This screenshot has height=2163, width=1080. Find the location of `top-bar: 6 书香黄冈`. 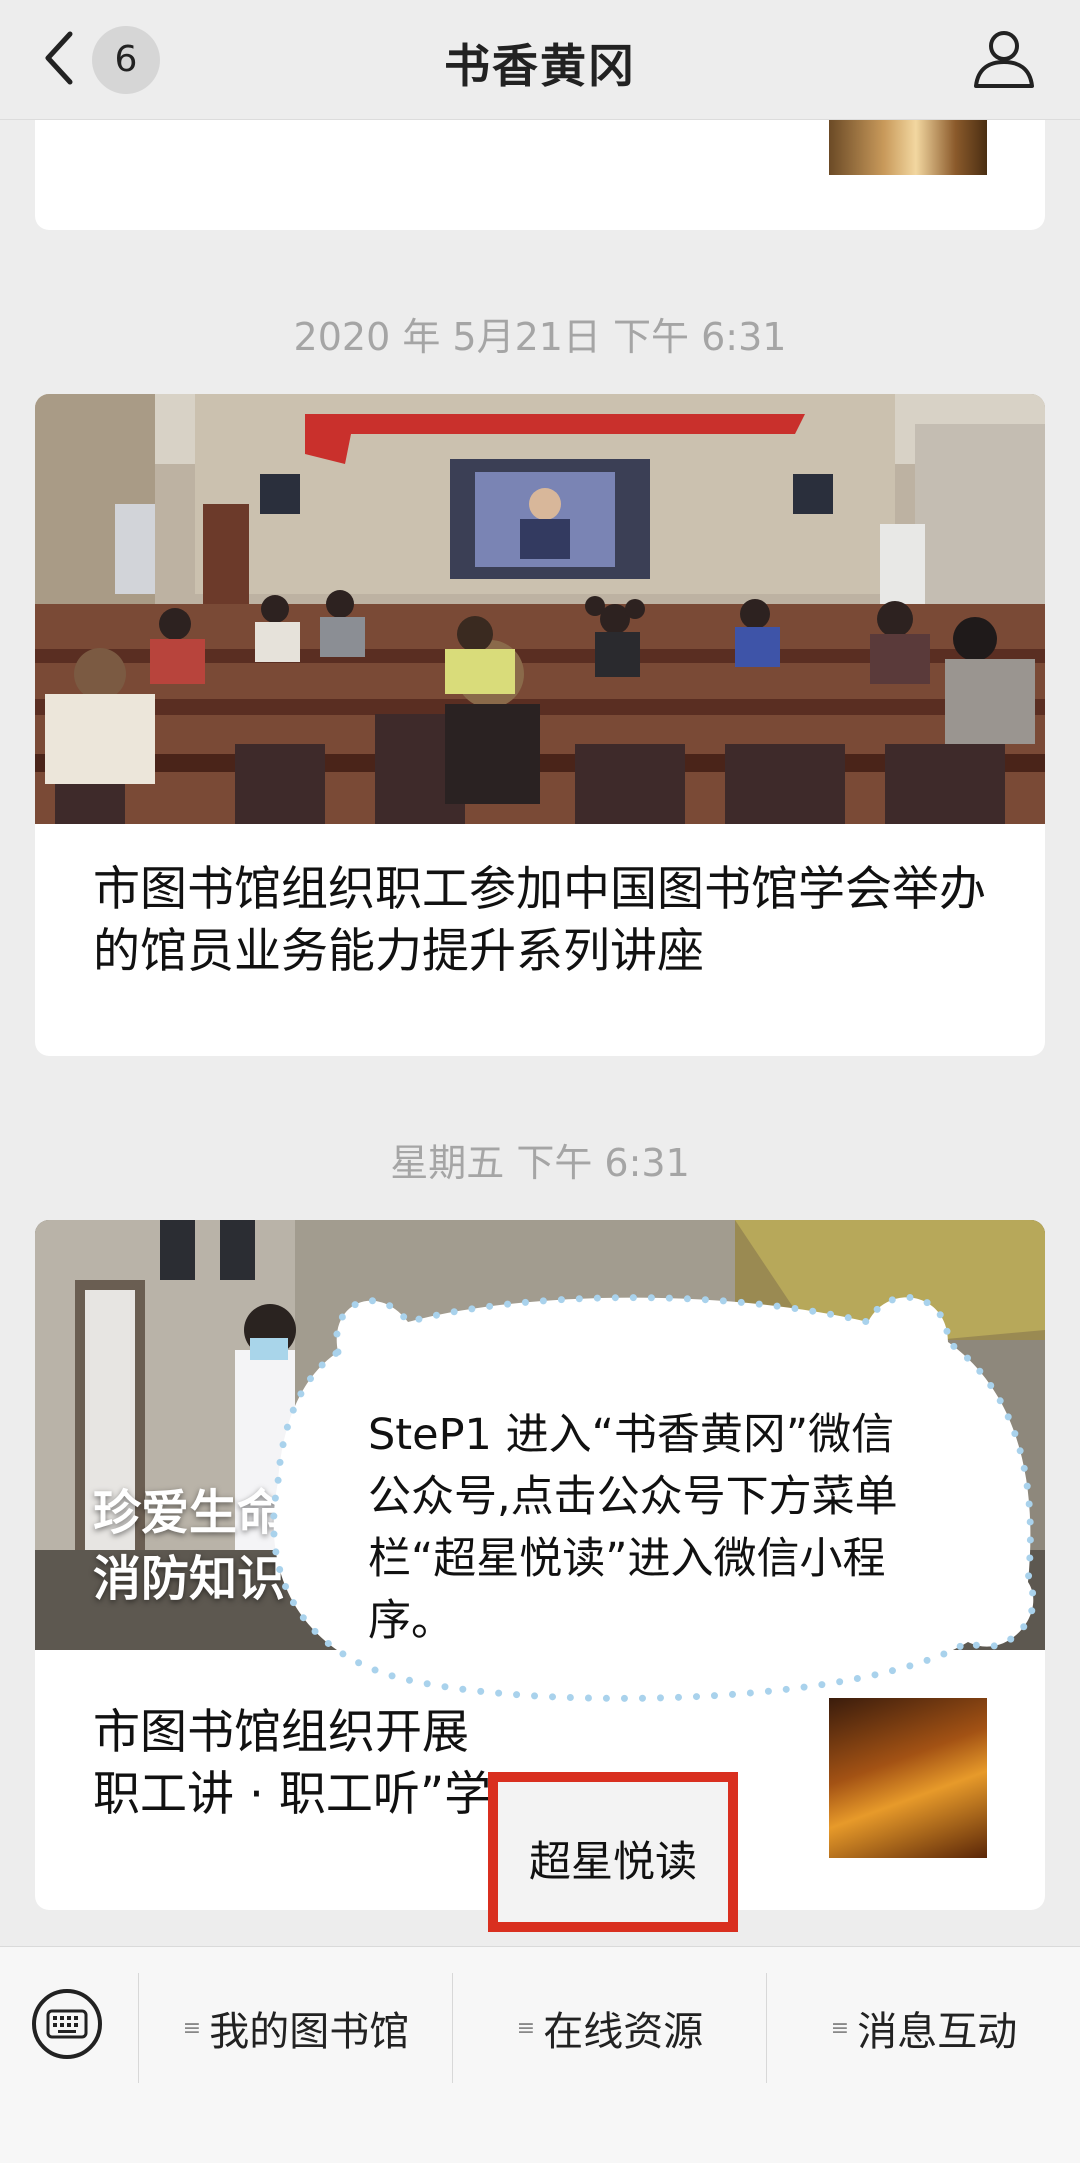

top-bar: 6 书香黄冈 is located at coordinates (540, 60).